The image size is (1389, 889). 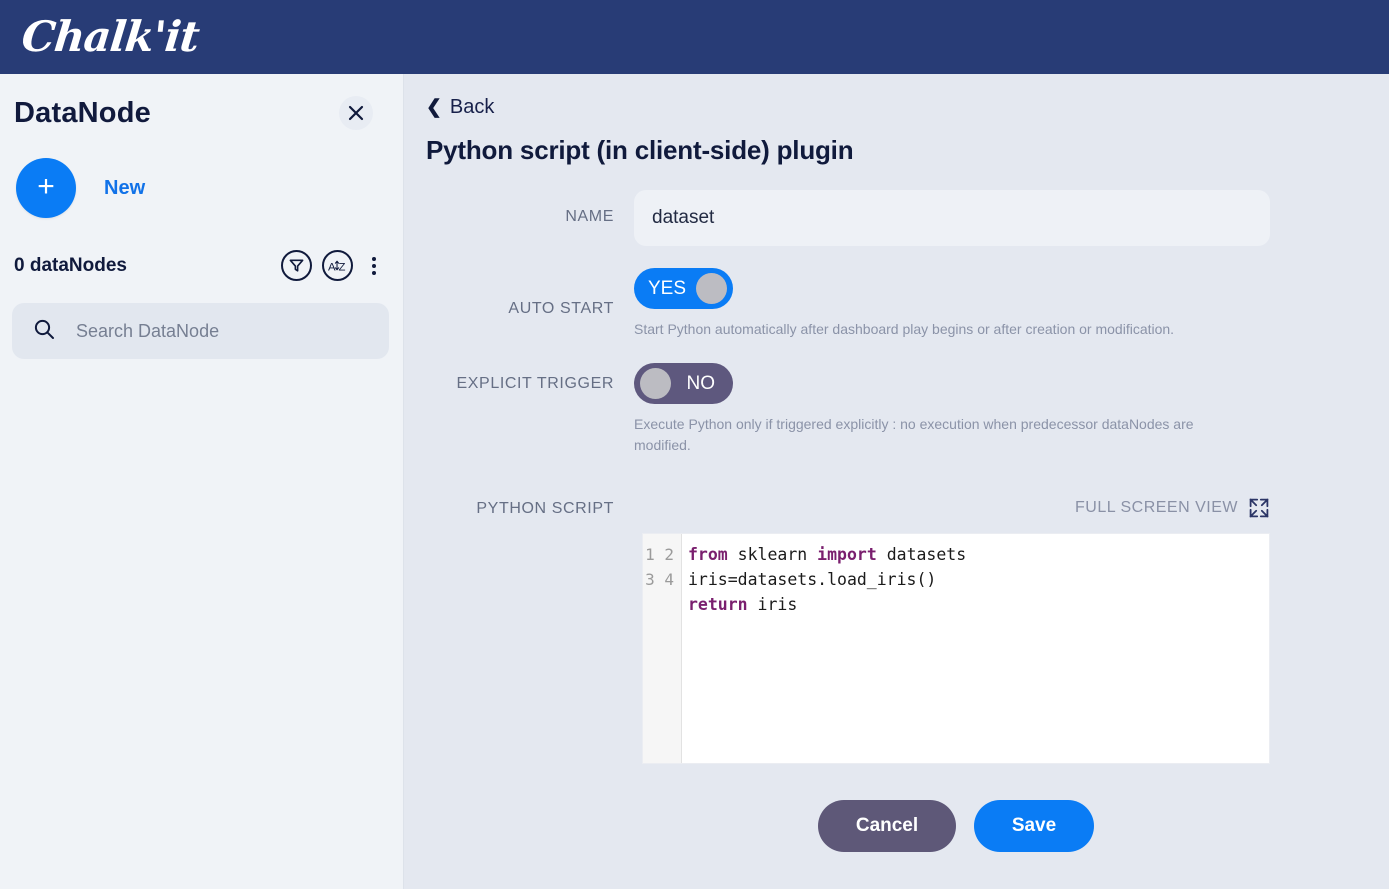 I want to click on expand-fullscreen-icon, so click(x=1259, y=508).